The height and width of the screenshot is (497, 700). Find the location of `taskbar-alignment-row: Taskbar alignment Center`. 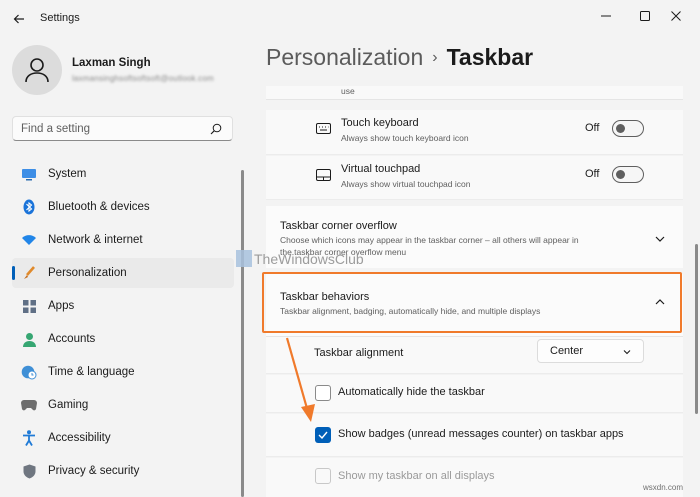

taskbar-alignment-row: Taskbar alignment Center is located at coordinates (474, 355).